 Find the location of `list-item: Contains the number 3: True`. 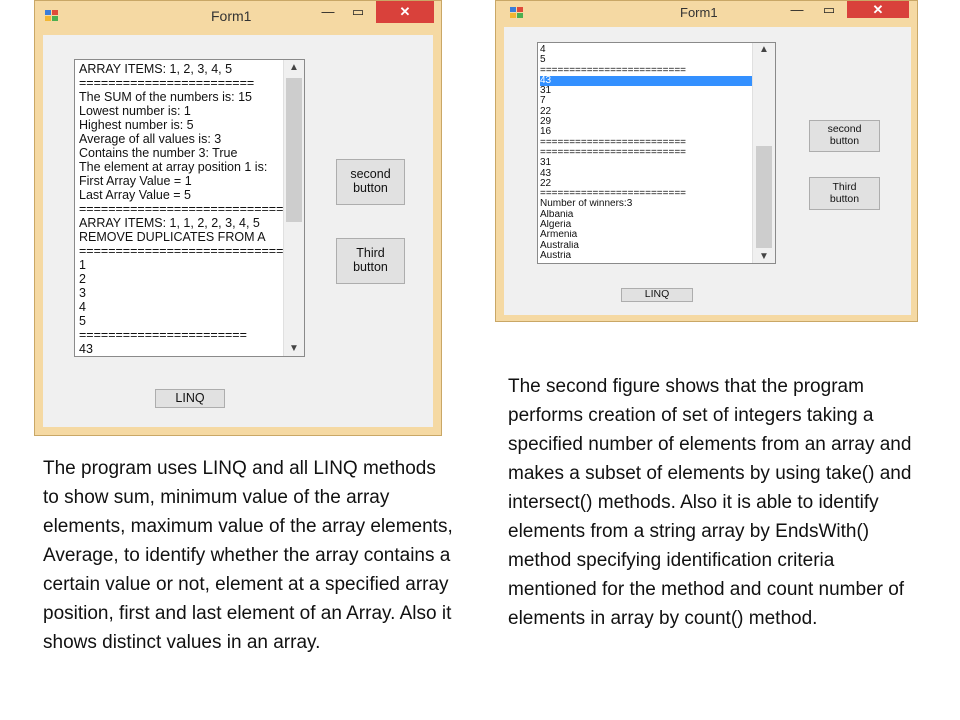

list-item: Contains the number 3: True is located at coordinates (191, 153).